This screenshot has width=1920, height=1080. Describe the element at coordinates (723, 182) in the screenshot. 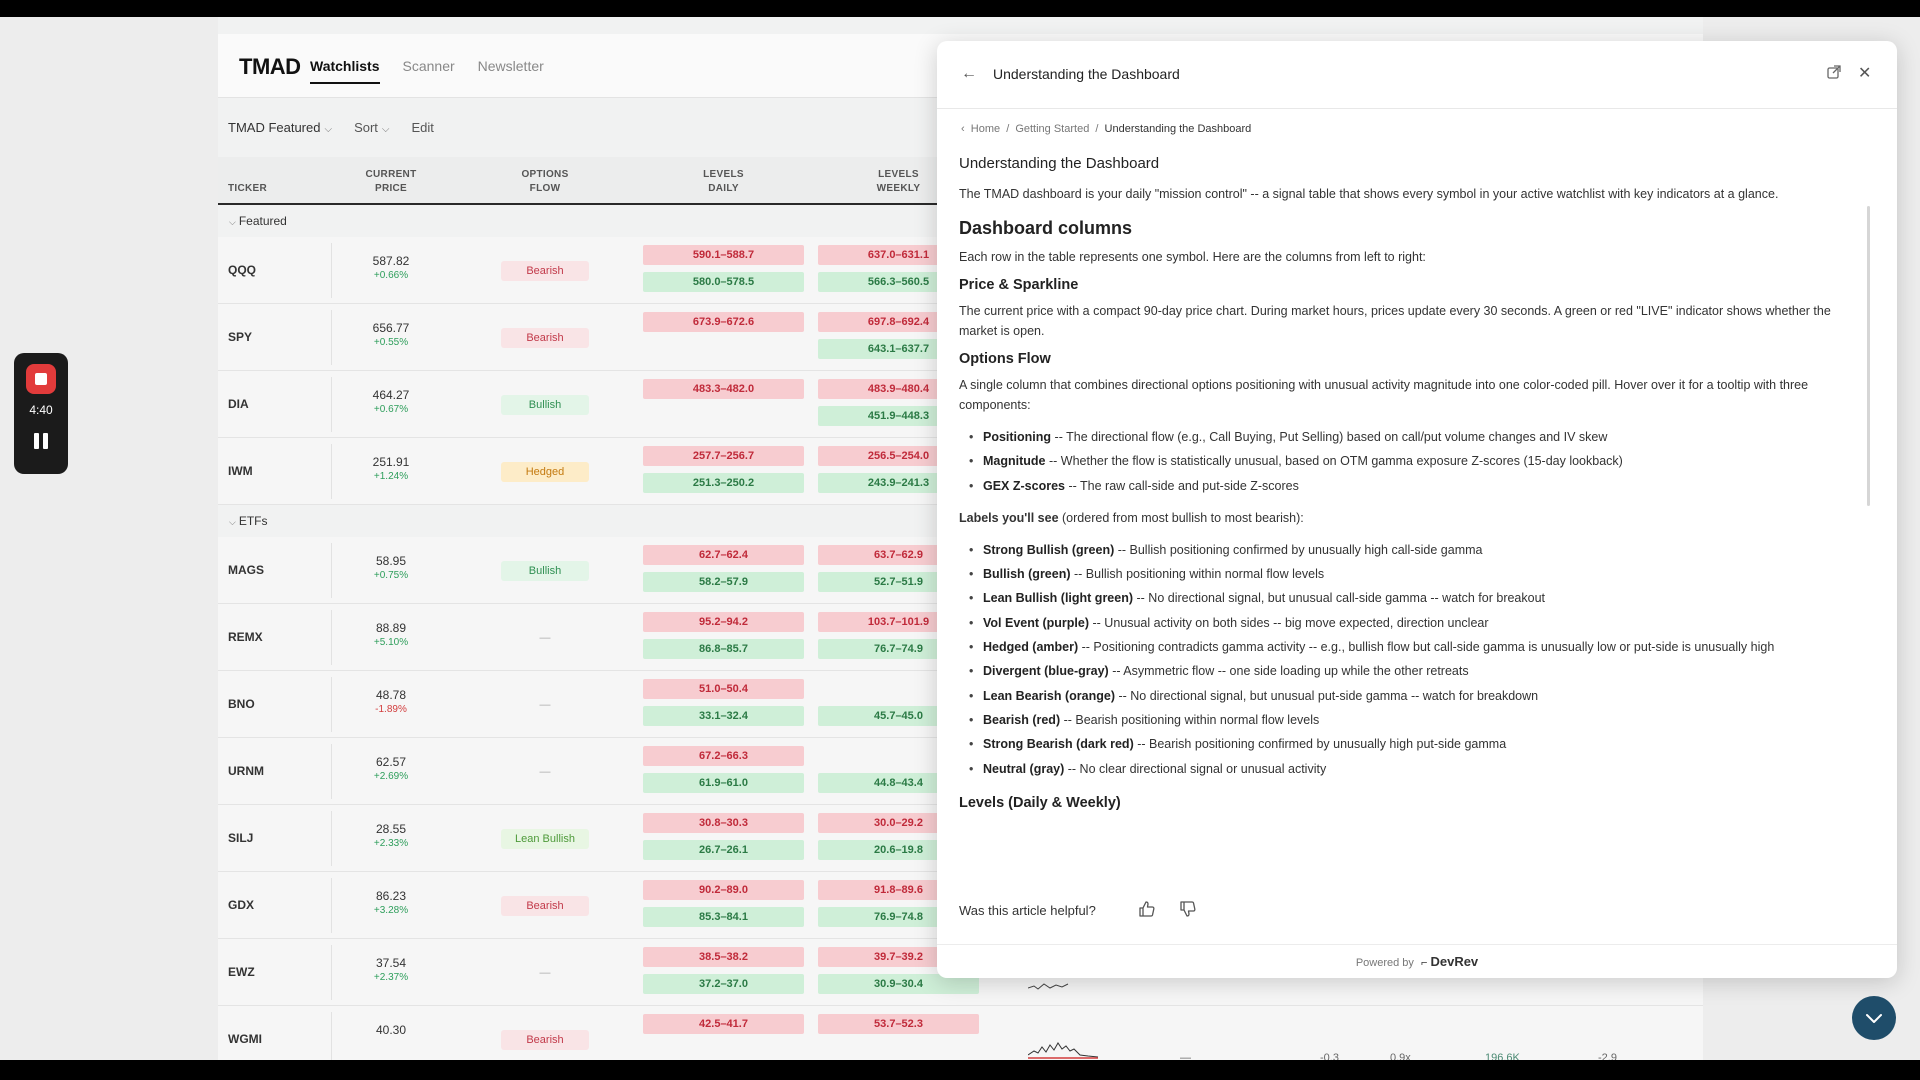

I see `col-levels-daily: LEVELS DAILY` at that location.